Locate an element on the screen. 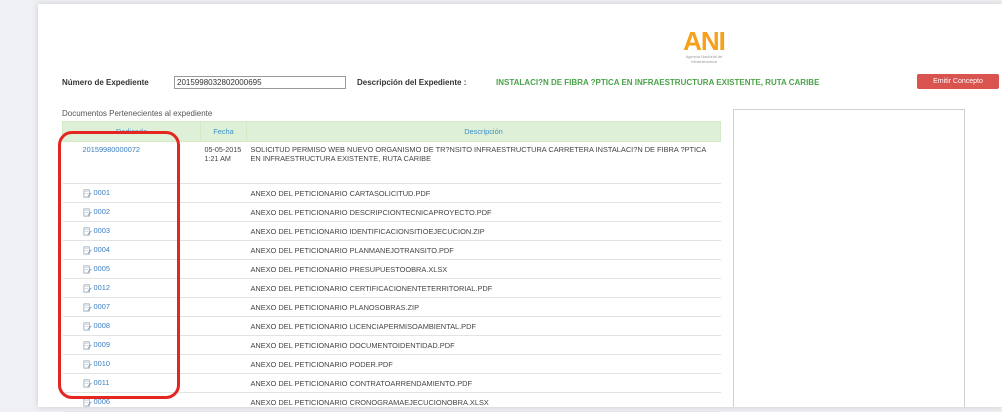 This screenshot has width=1002, height=412. col-fecha: Fecha is located at coordinates (223, 131).